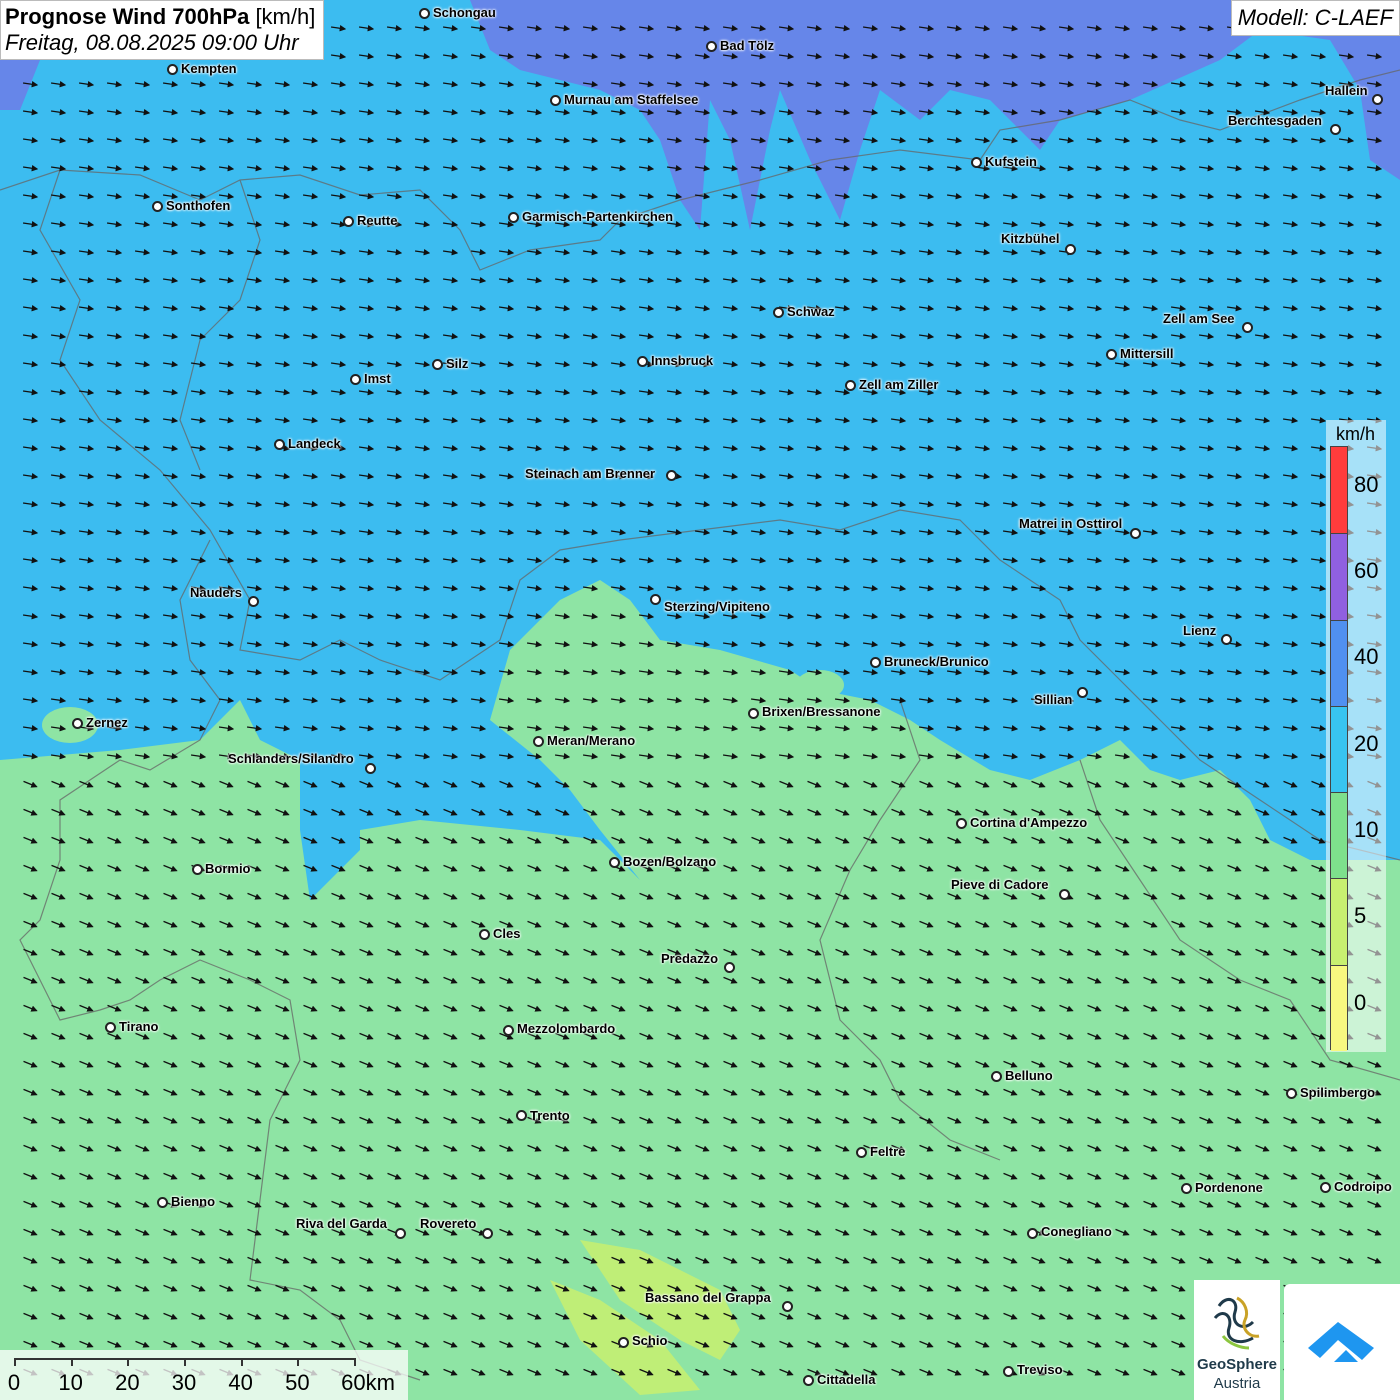 The width and height of the screenshot is (1400, 1400). I want to click on geosphere-logo: GeoSphere Austria, so click(1237, 1340).